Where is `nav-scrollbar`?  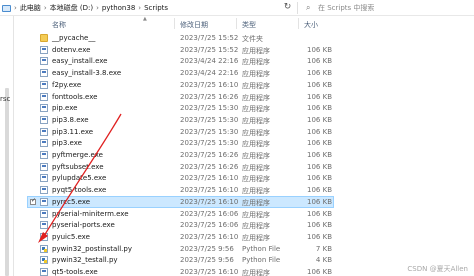 nav-scrollbar is located at coordinates (7, 182).